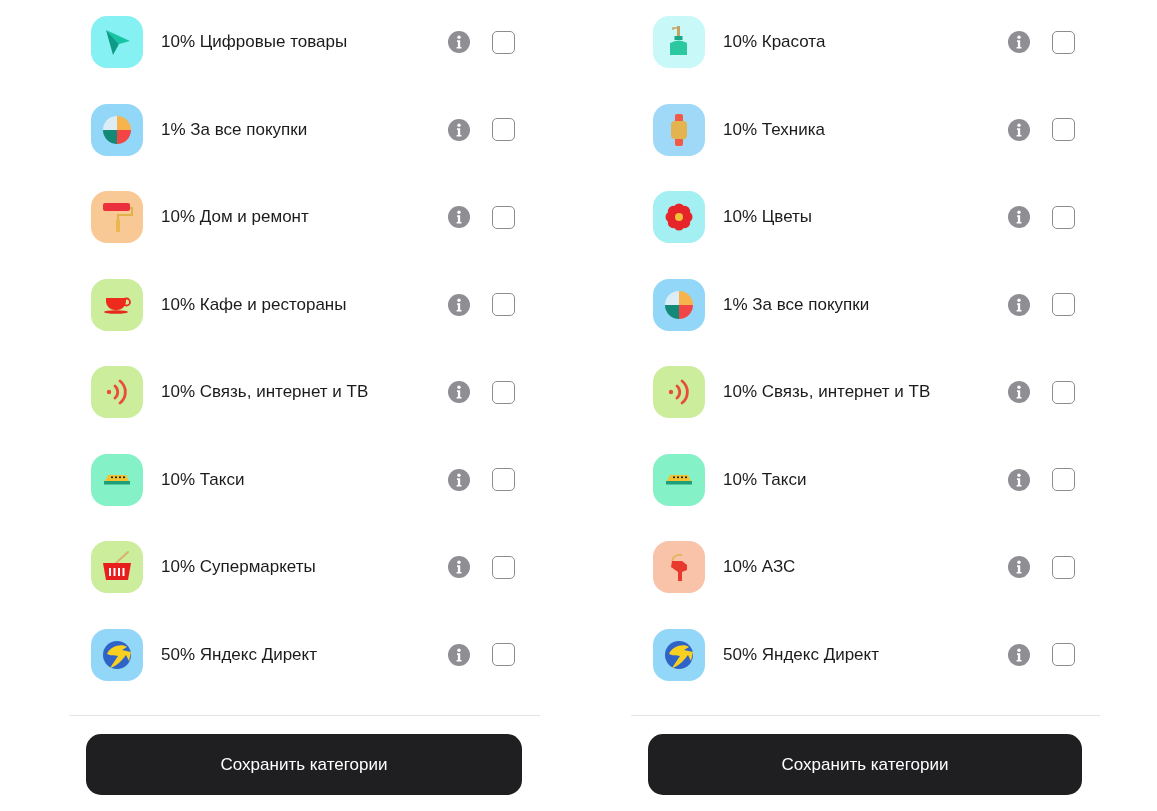  Describe the element at coordinates (775, 42) in the screenshot. I see `category-label: 10% Красота` at that location.